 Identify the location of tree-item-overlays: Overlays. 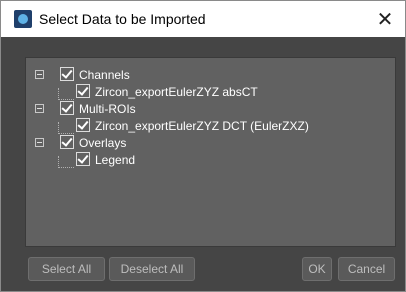
(205, 143).